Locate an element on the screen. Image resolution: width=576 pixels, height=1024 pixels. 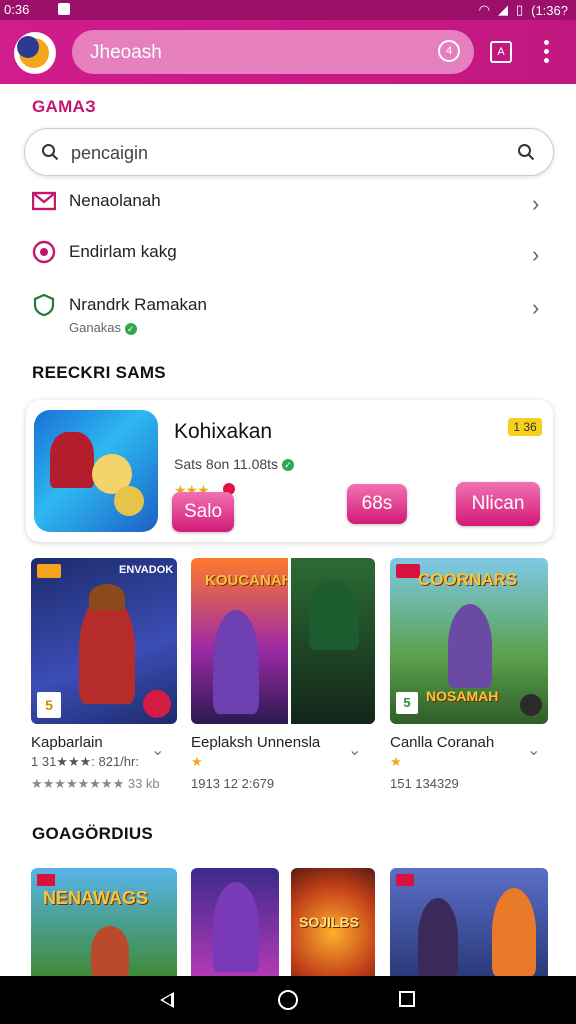
menu-item-label: Nrandrk Ramakan is located at coordinates (138, 304).